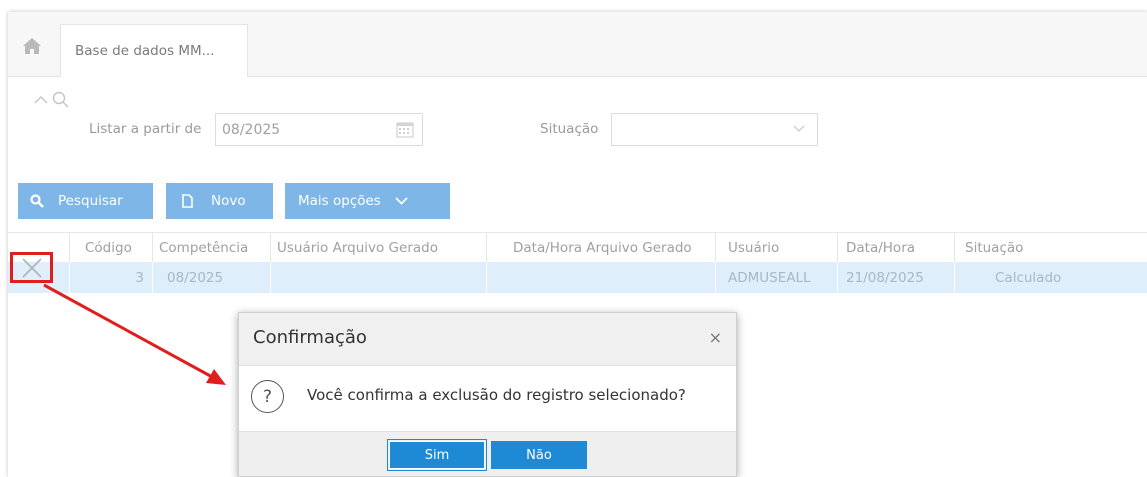  I want to click on chevron-up-icon, so click(41, 100).